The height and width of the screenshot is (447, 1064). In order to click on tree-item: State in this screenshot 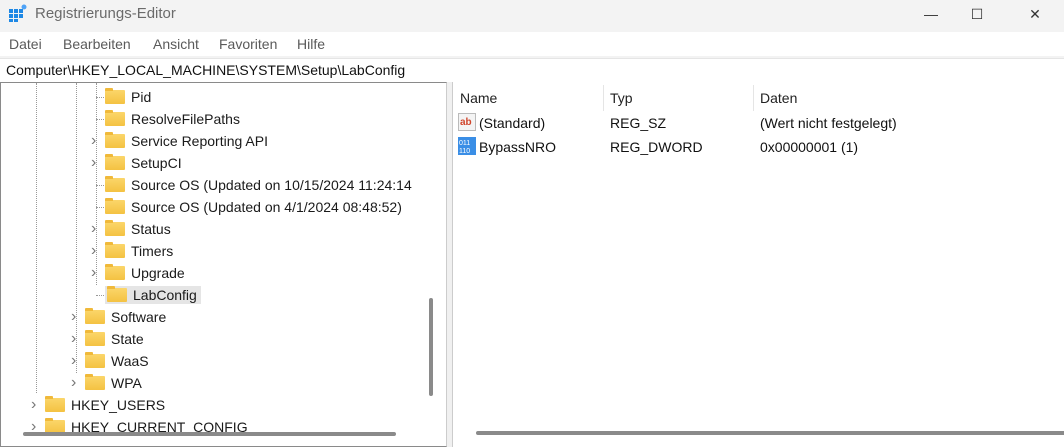, I will do `click(114, 339)`.